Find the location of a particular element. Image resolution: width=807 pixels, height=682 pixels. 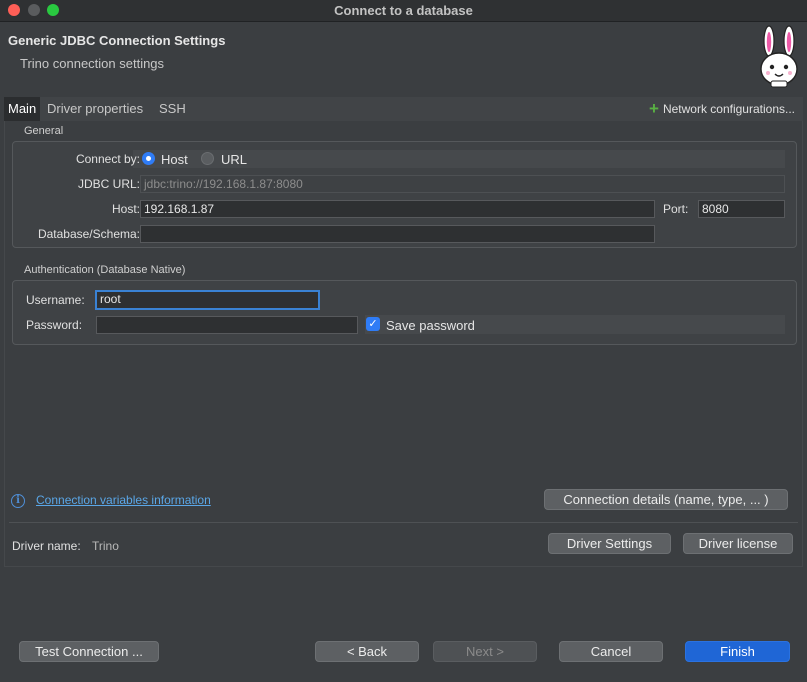

finish-button: Finish is located at coordinates (737, 651).